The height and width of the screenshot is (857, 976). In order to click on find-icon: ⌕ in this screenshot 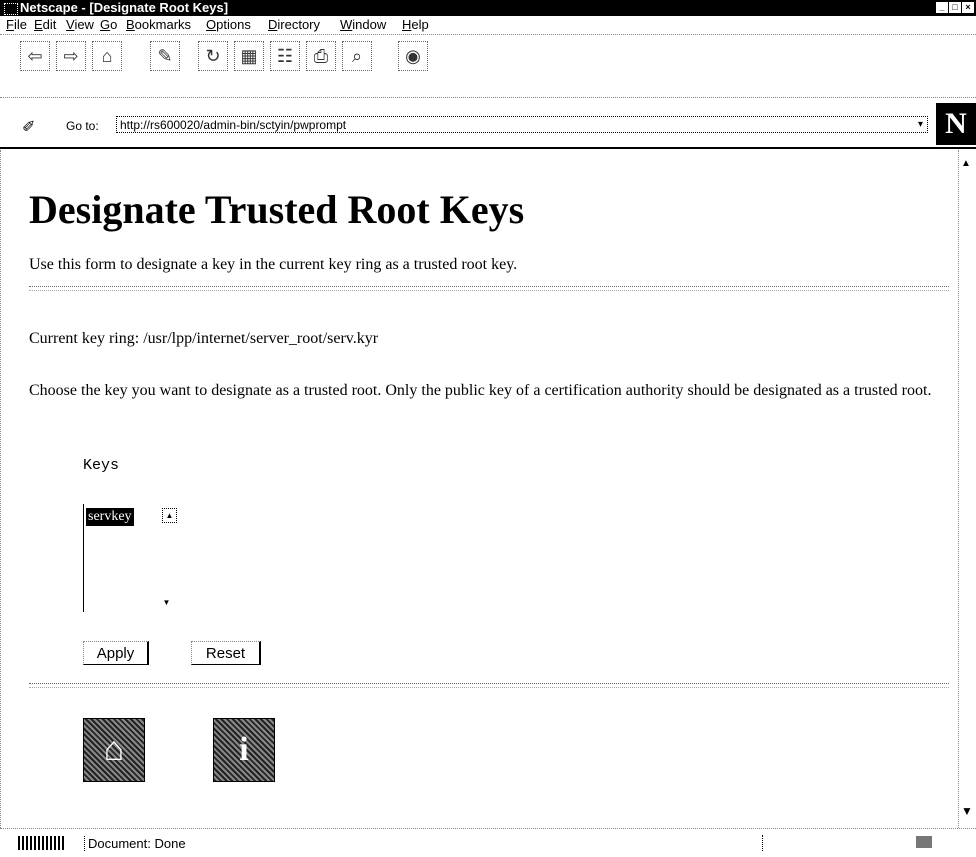, I will do `click(357, 56)`.